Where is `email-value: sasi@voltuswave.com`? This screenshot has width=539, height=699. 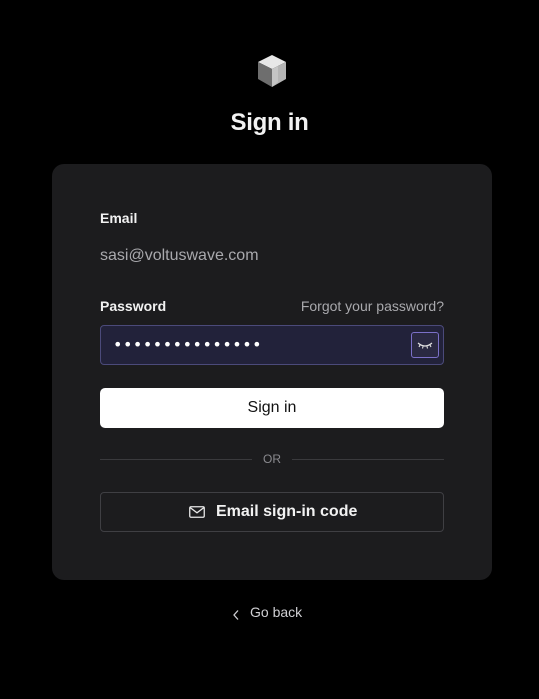 email-value: sasi@voltuswave.com is located at coordinates (179, 255).